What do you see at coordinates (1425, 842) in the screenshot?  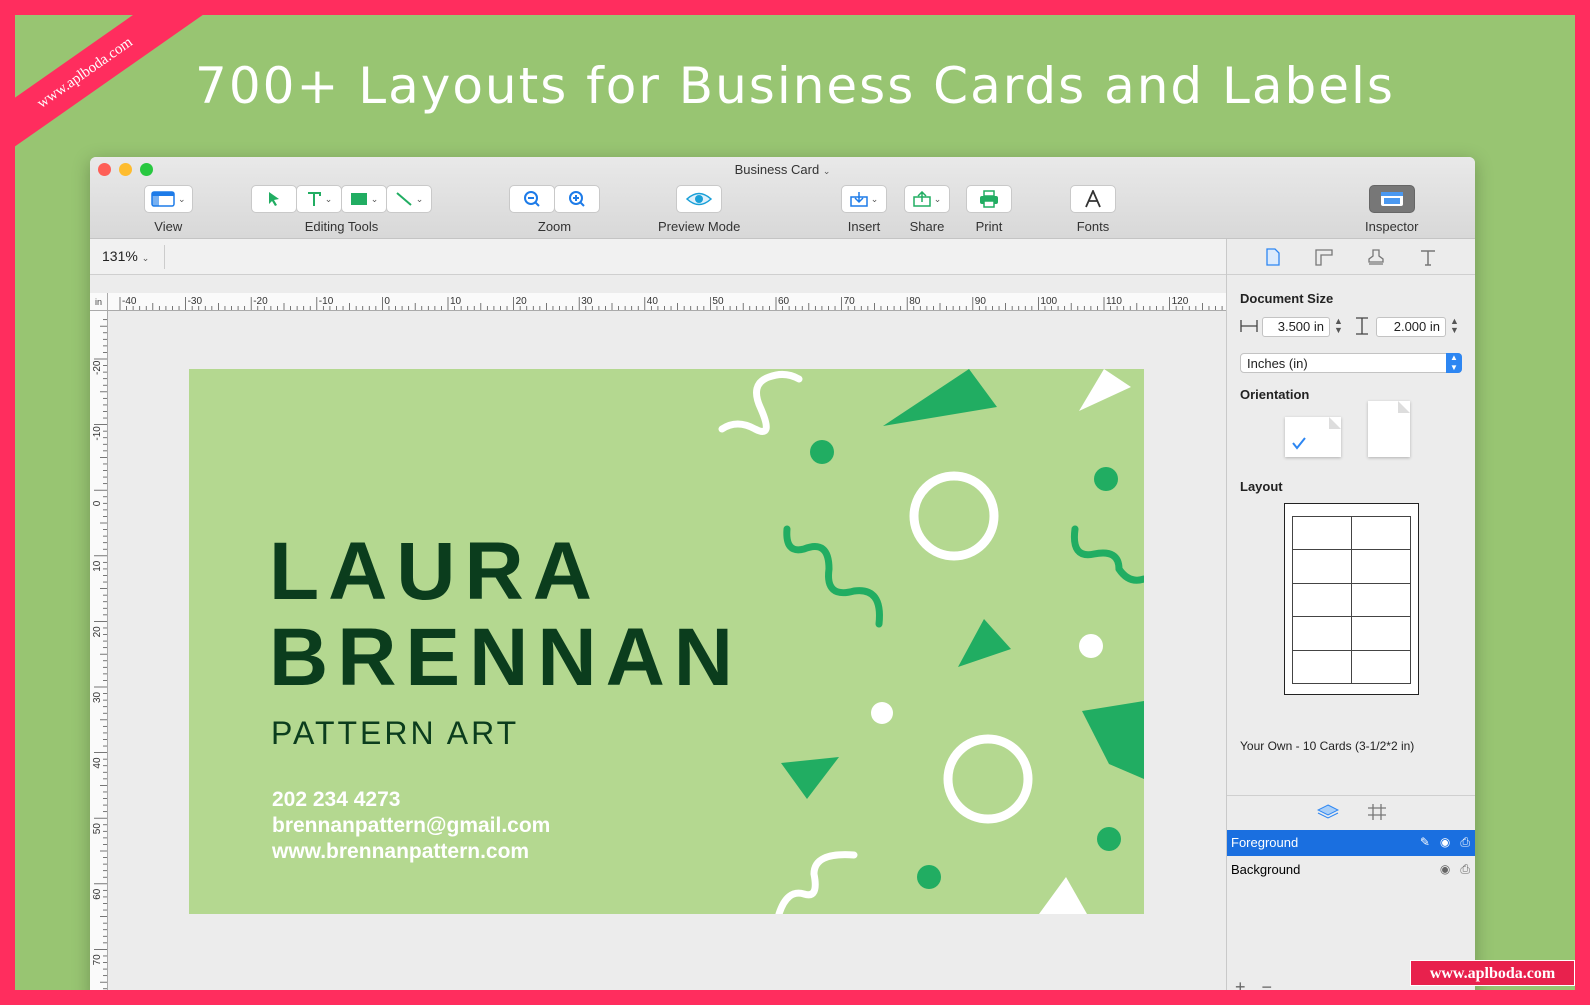 I see `pencil-icon: ✎` at bounding box center [1425, 842].